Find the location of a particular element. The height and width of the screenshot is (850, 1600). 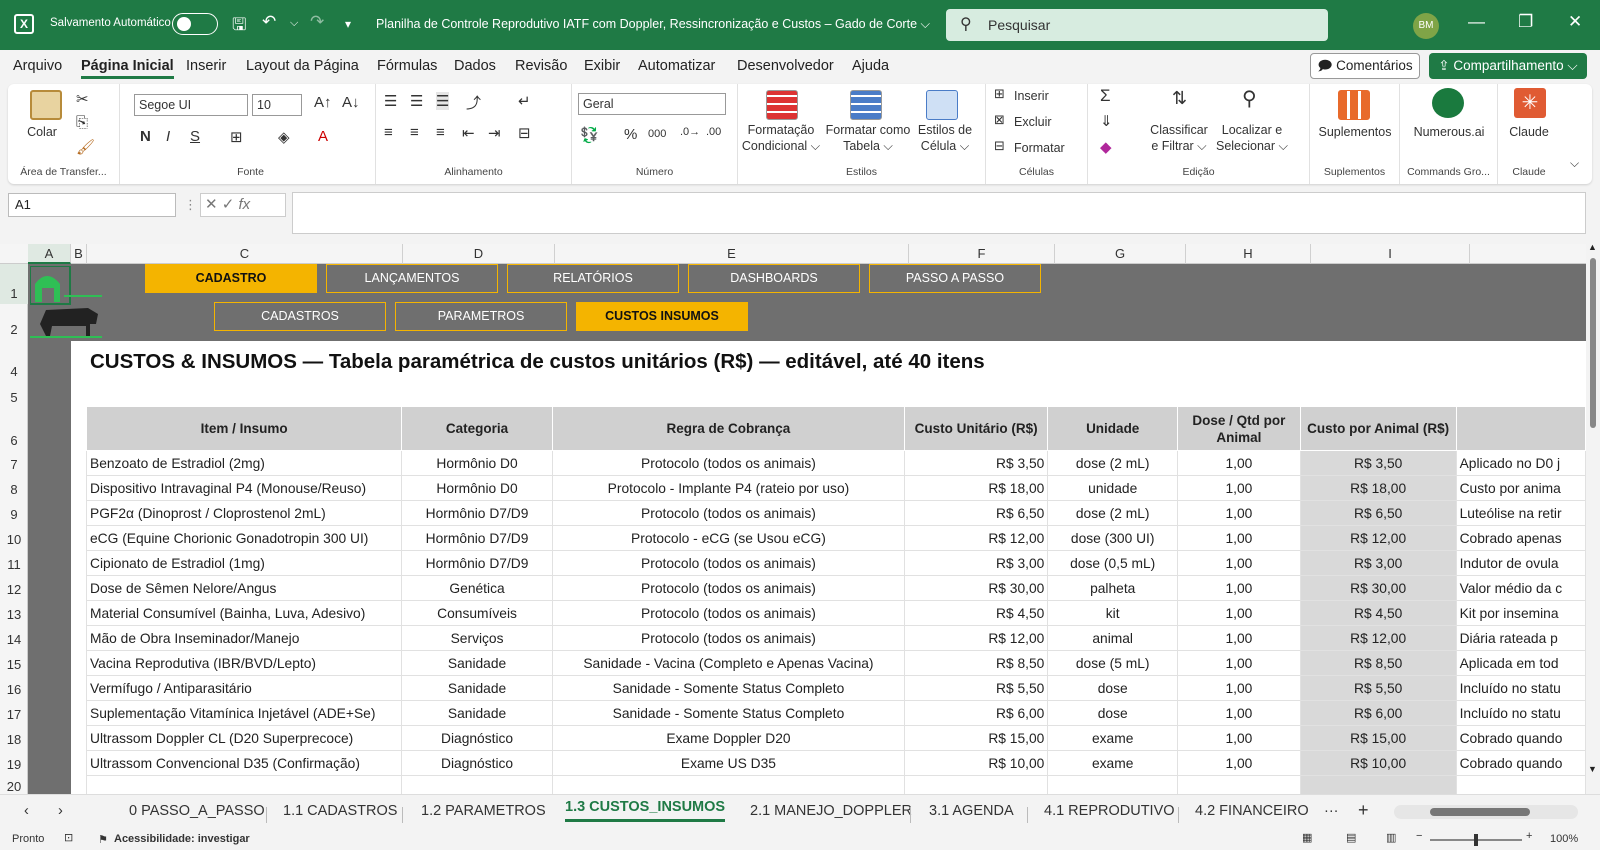

cell-unidade: dose (0,5 mL) is located at coordinates (1113, 563).